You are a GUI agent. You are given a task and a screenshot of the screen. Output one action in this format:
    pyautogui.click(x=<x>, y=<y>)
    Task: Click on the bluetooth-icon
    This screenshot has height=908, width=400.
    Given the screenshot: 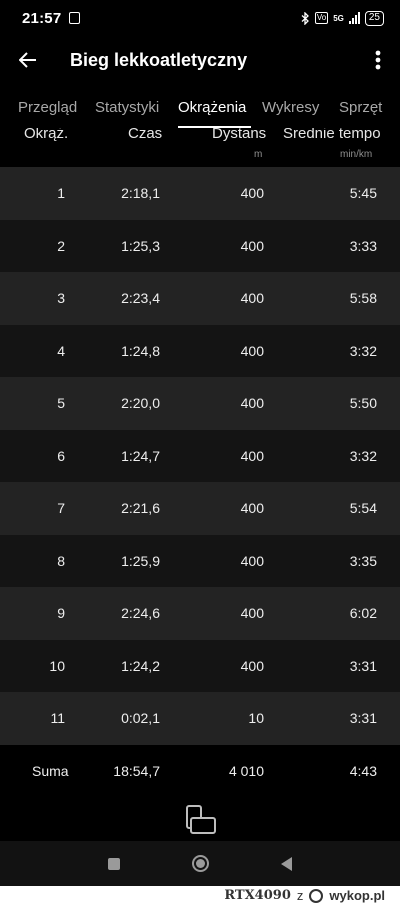 What is the action you would take?
    pyautogui.click(x=305, y=18)
    